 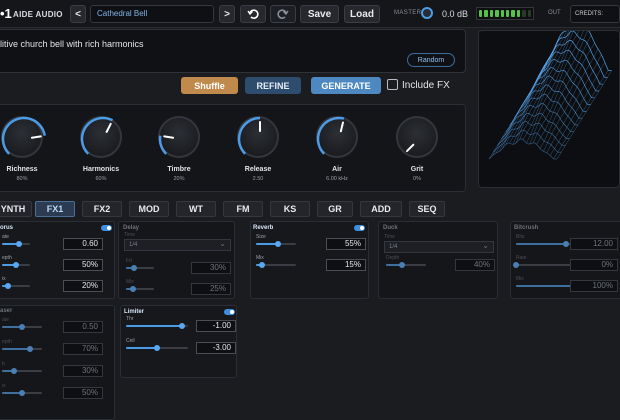 I want to click on delay-value-box: 30%, so click(x=211, y=268).